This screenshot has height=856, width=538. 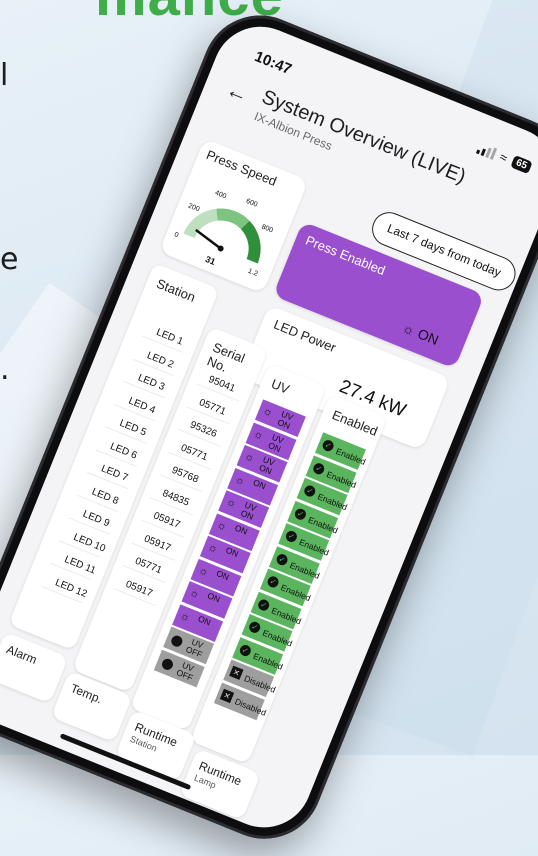 I want to click on gauge-tick: 600, so click(x=252, y=203).